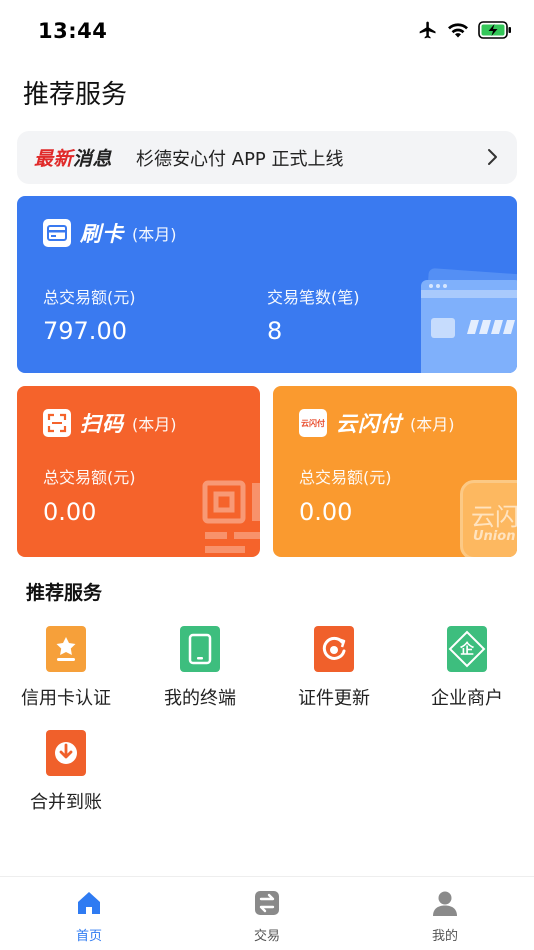  Describe the element at coordinates (369, 424) in the screenshot. I see `cloudpay-card-title: 云闪付` at that location.